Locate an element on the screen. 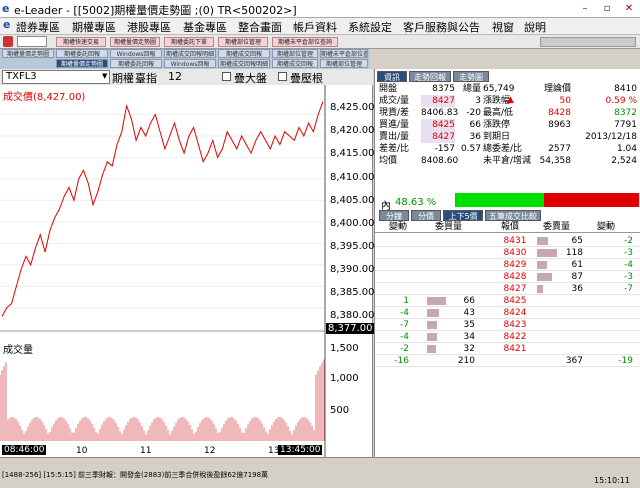  quote-cell-r4-c4 is located at coordinates (549, 137).